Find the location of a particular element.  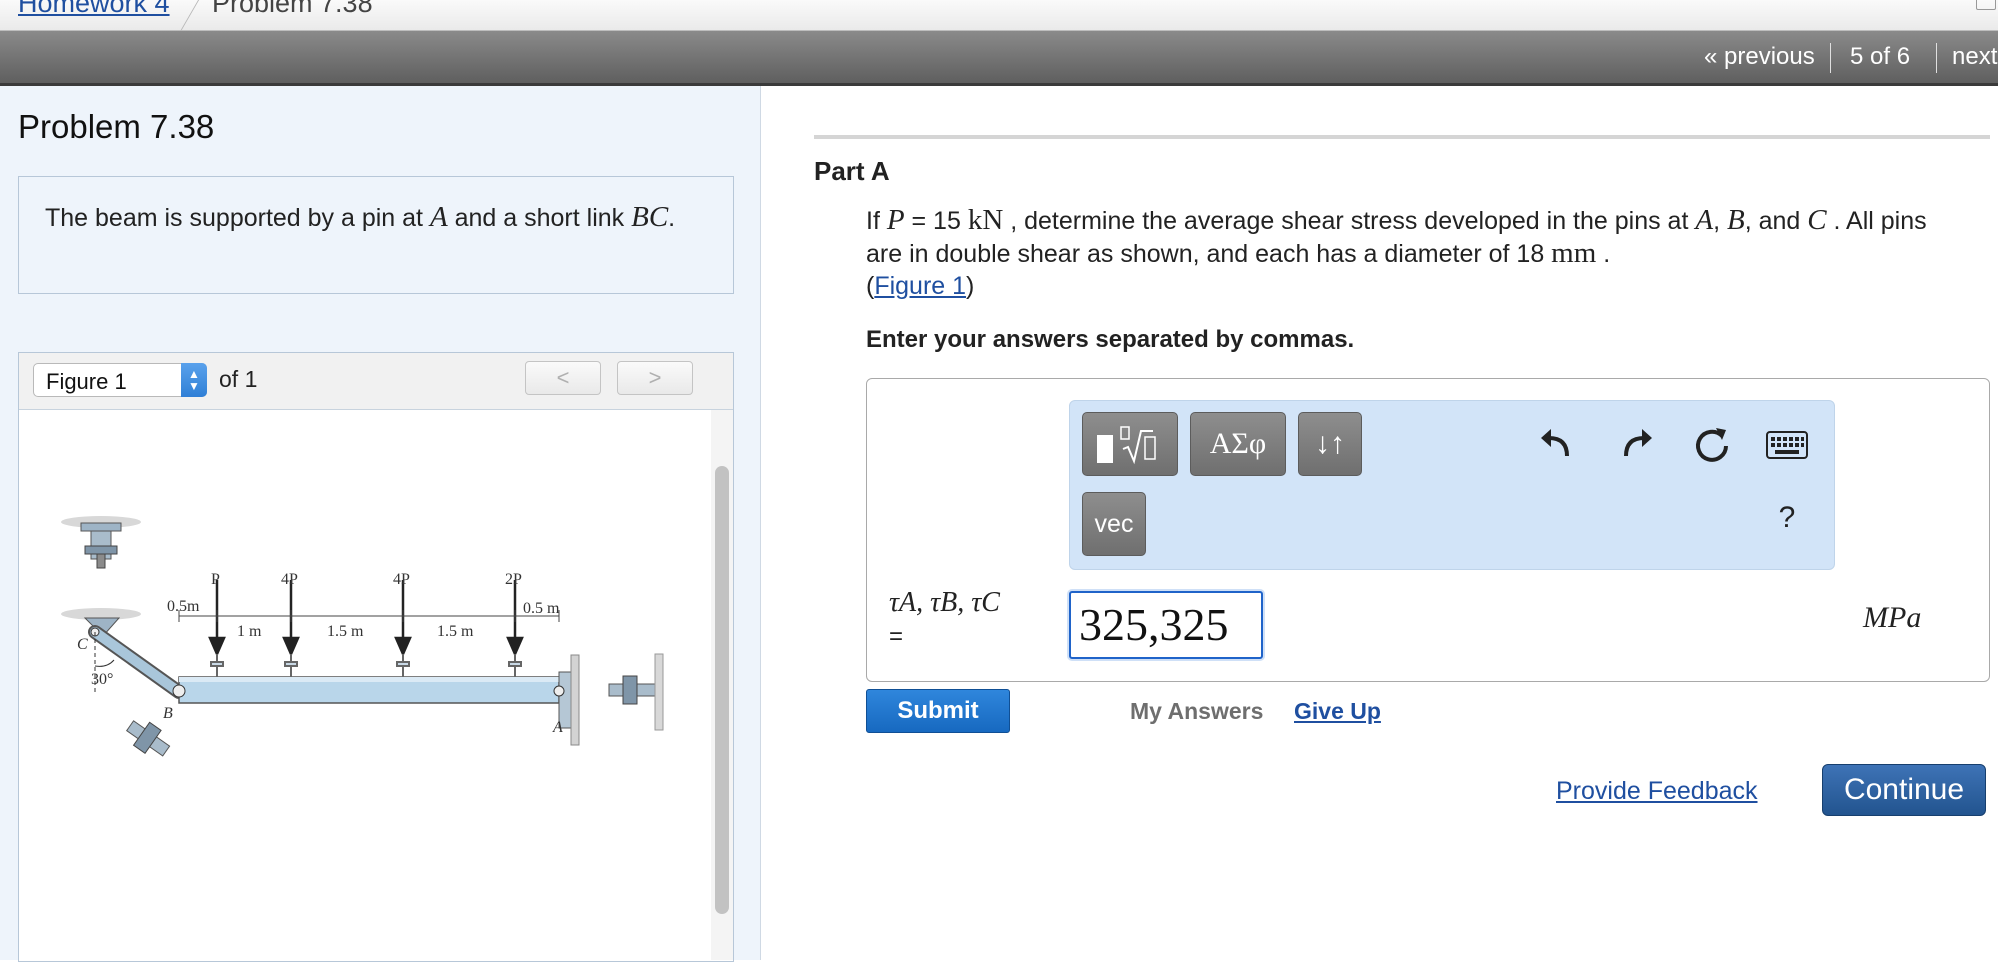

figure-of-count: of 1 is located at coordinates (238, 379).